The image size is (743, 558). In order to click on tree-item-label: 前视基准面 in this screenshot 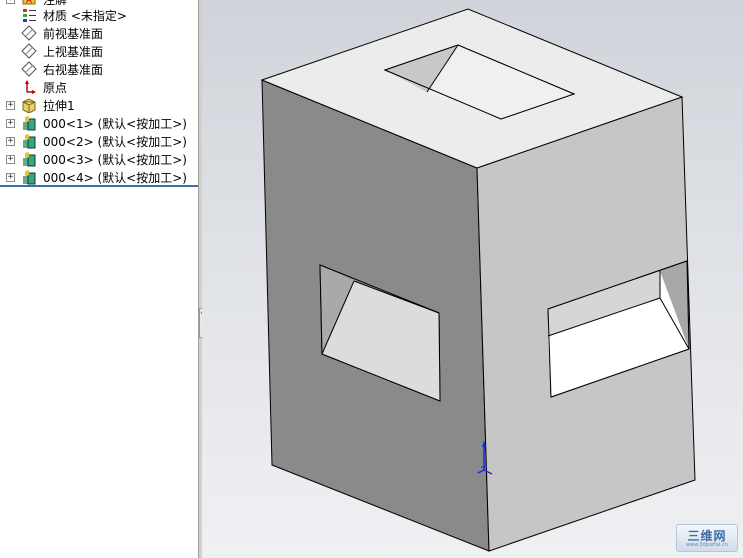, I will do `click(73, 33)`.